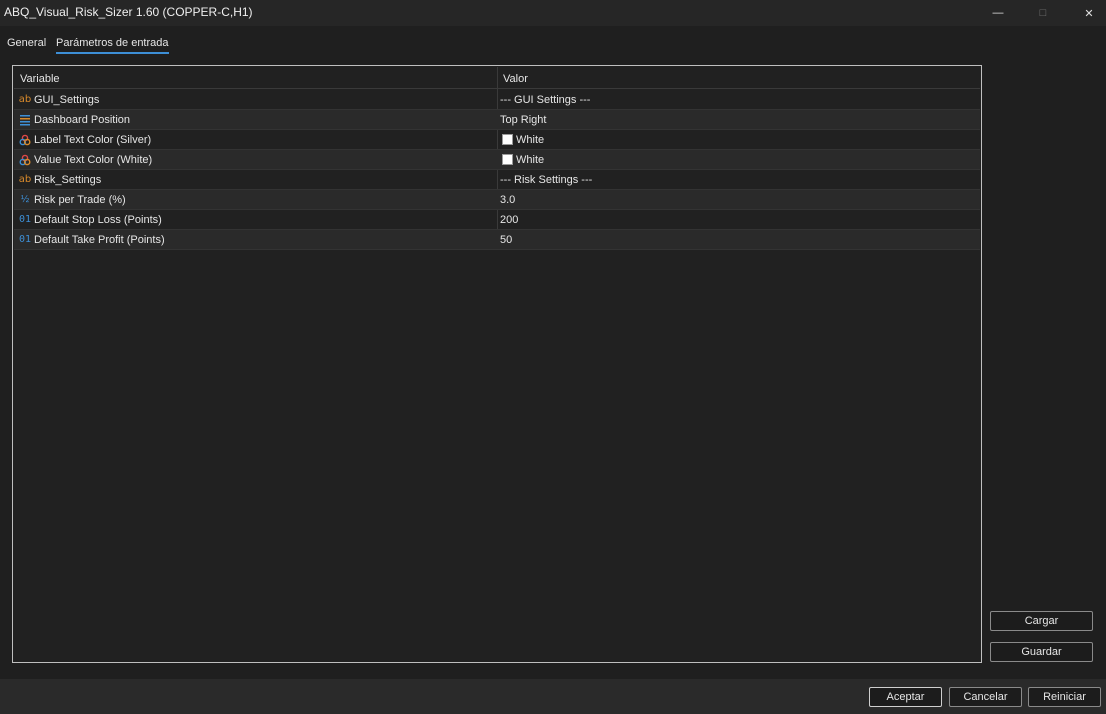 The height and width of the screenshot is (714, 1106). Describe the element at coordinates (128, 12) in the screenshot. I see `window-title: ABQ_Visual_Risk_Sizer 1.60 (COPPER-C,H1)` at that location.